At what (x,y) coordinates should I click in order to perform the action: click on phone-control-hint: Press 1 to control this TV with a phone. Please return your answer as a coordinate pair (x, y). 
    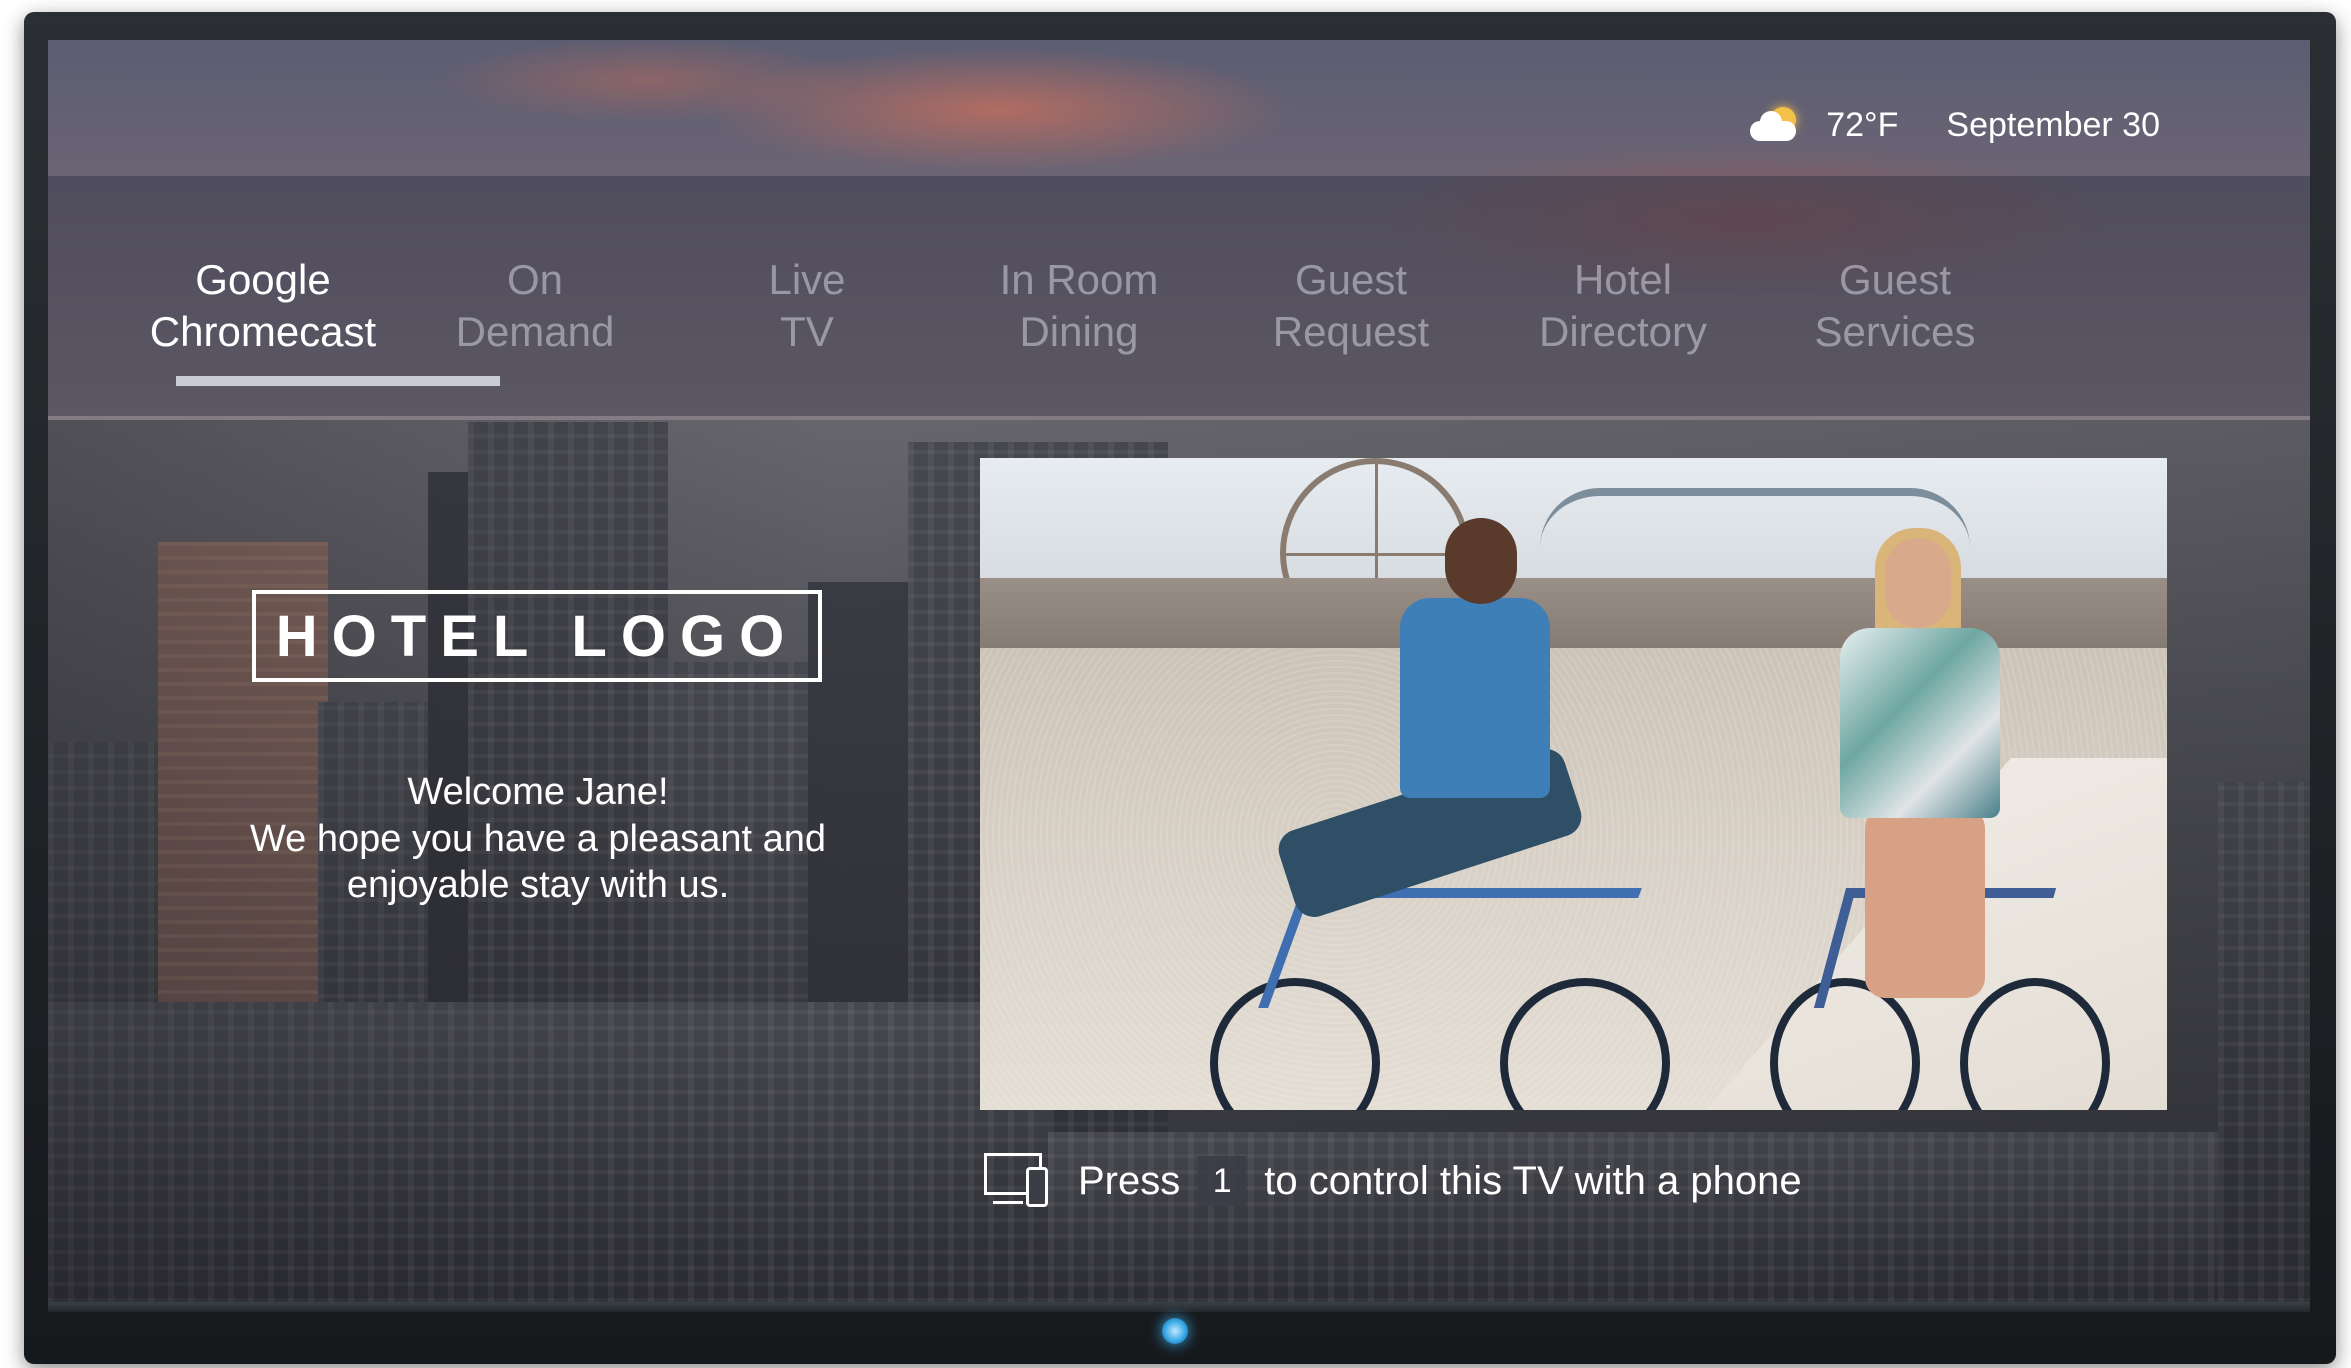
    Looking at the image, I should click on (1393, 1181).